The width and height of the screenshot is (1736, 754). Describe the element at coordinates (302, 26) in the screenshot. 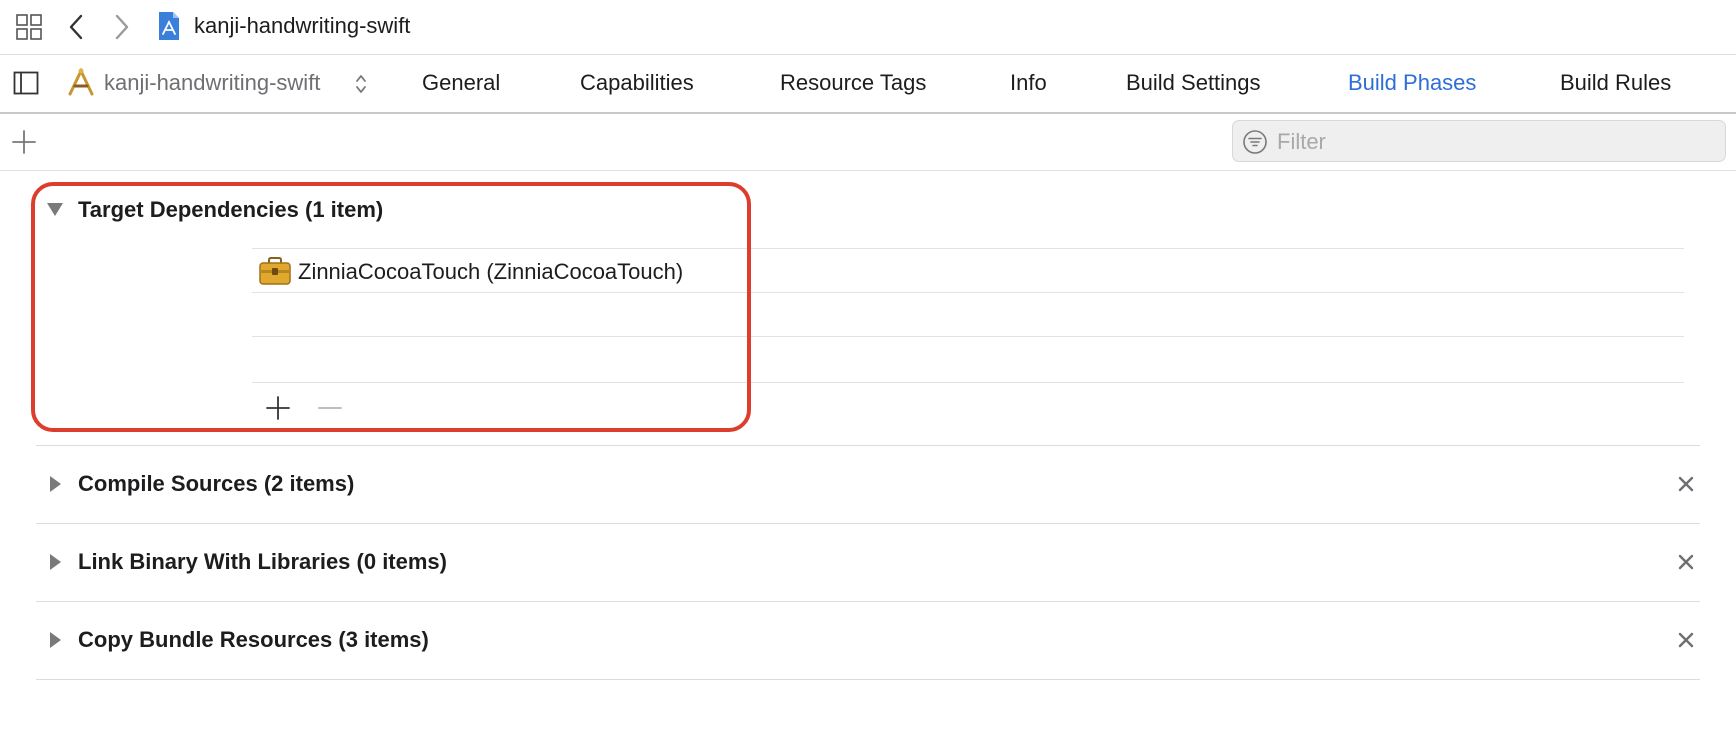

I see `project-breadcrumb-title: kanji-handwriting-swift` at that location.